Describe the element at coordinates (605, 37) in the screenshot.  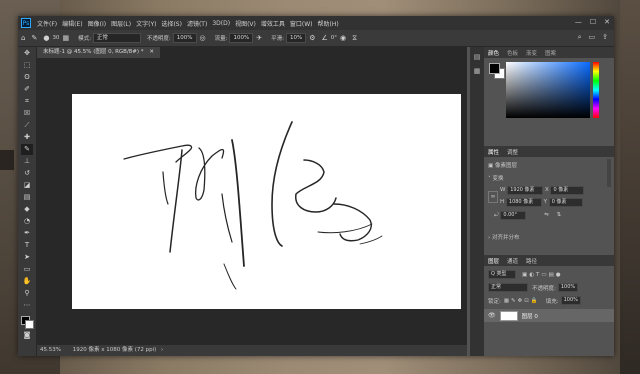
I see `share-icon: ⇪` at that location.